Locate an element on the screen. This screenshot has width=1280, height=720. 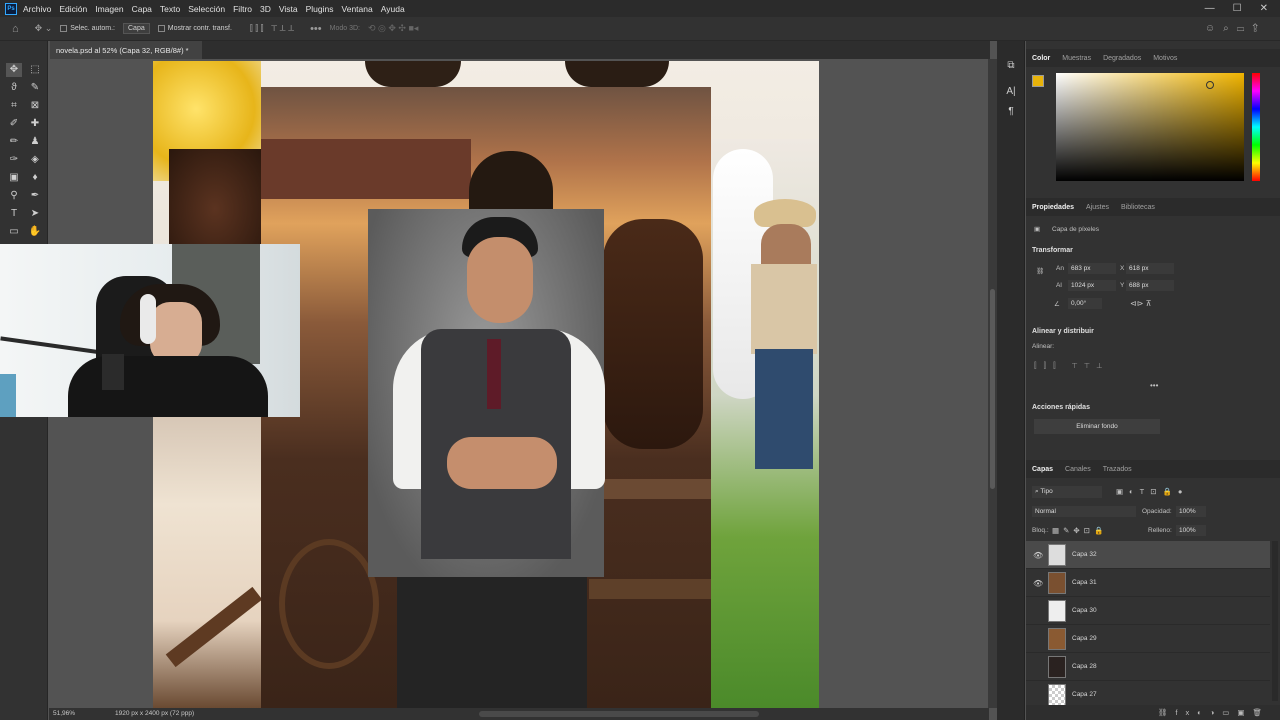
width-field: 683 px is located at coordinates (1092, 268).